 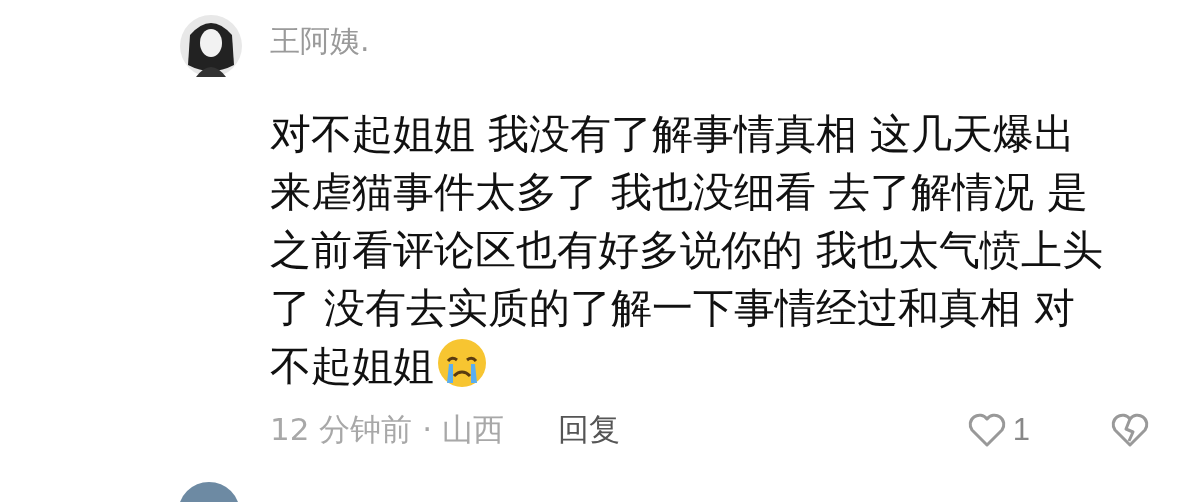 What do you see at coordinates (998, 430) in the screenshot?
I see `like-button: 1` at bounding box center [998, 430].